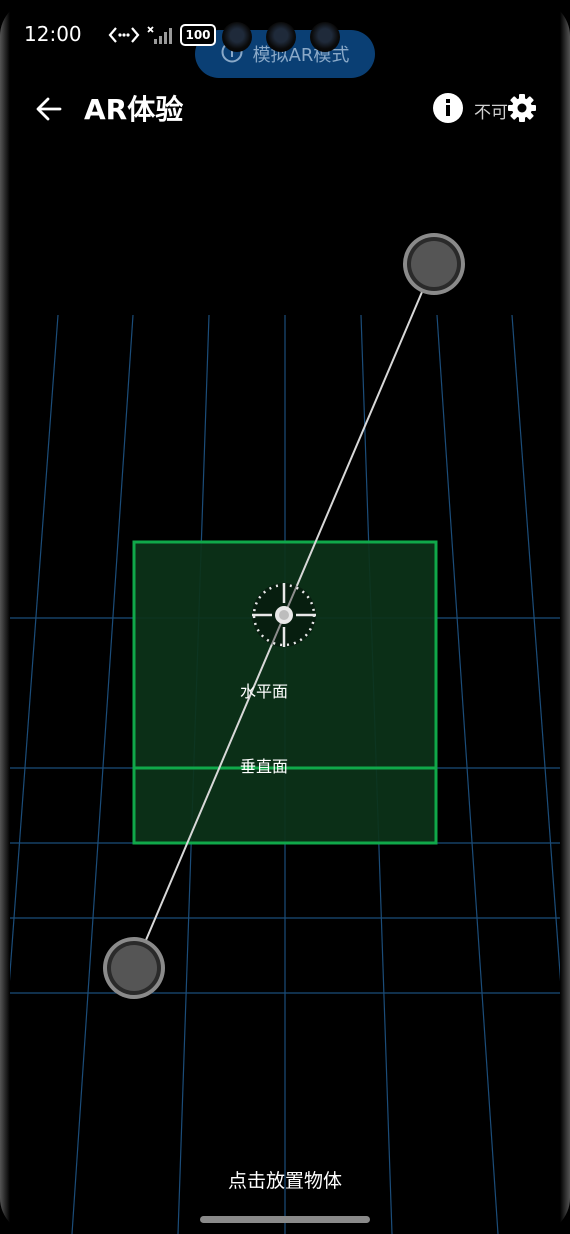 The height and width of the screenshot is (1234, 570). What do you see at coordinates (198, 35) in the screenshot?
I see `battery-indicator: 100` at bounding box center [198, 35].